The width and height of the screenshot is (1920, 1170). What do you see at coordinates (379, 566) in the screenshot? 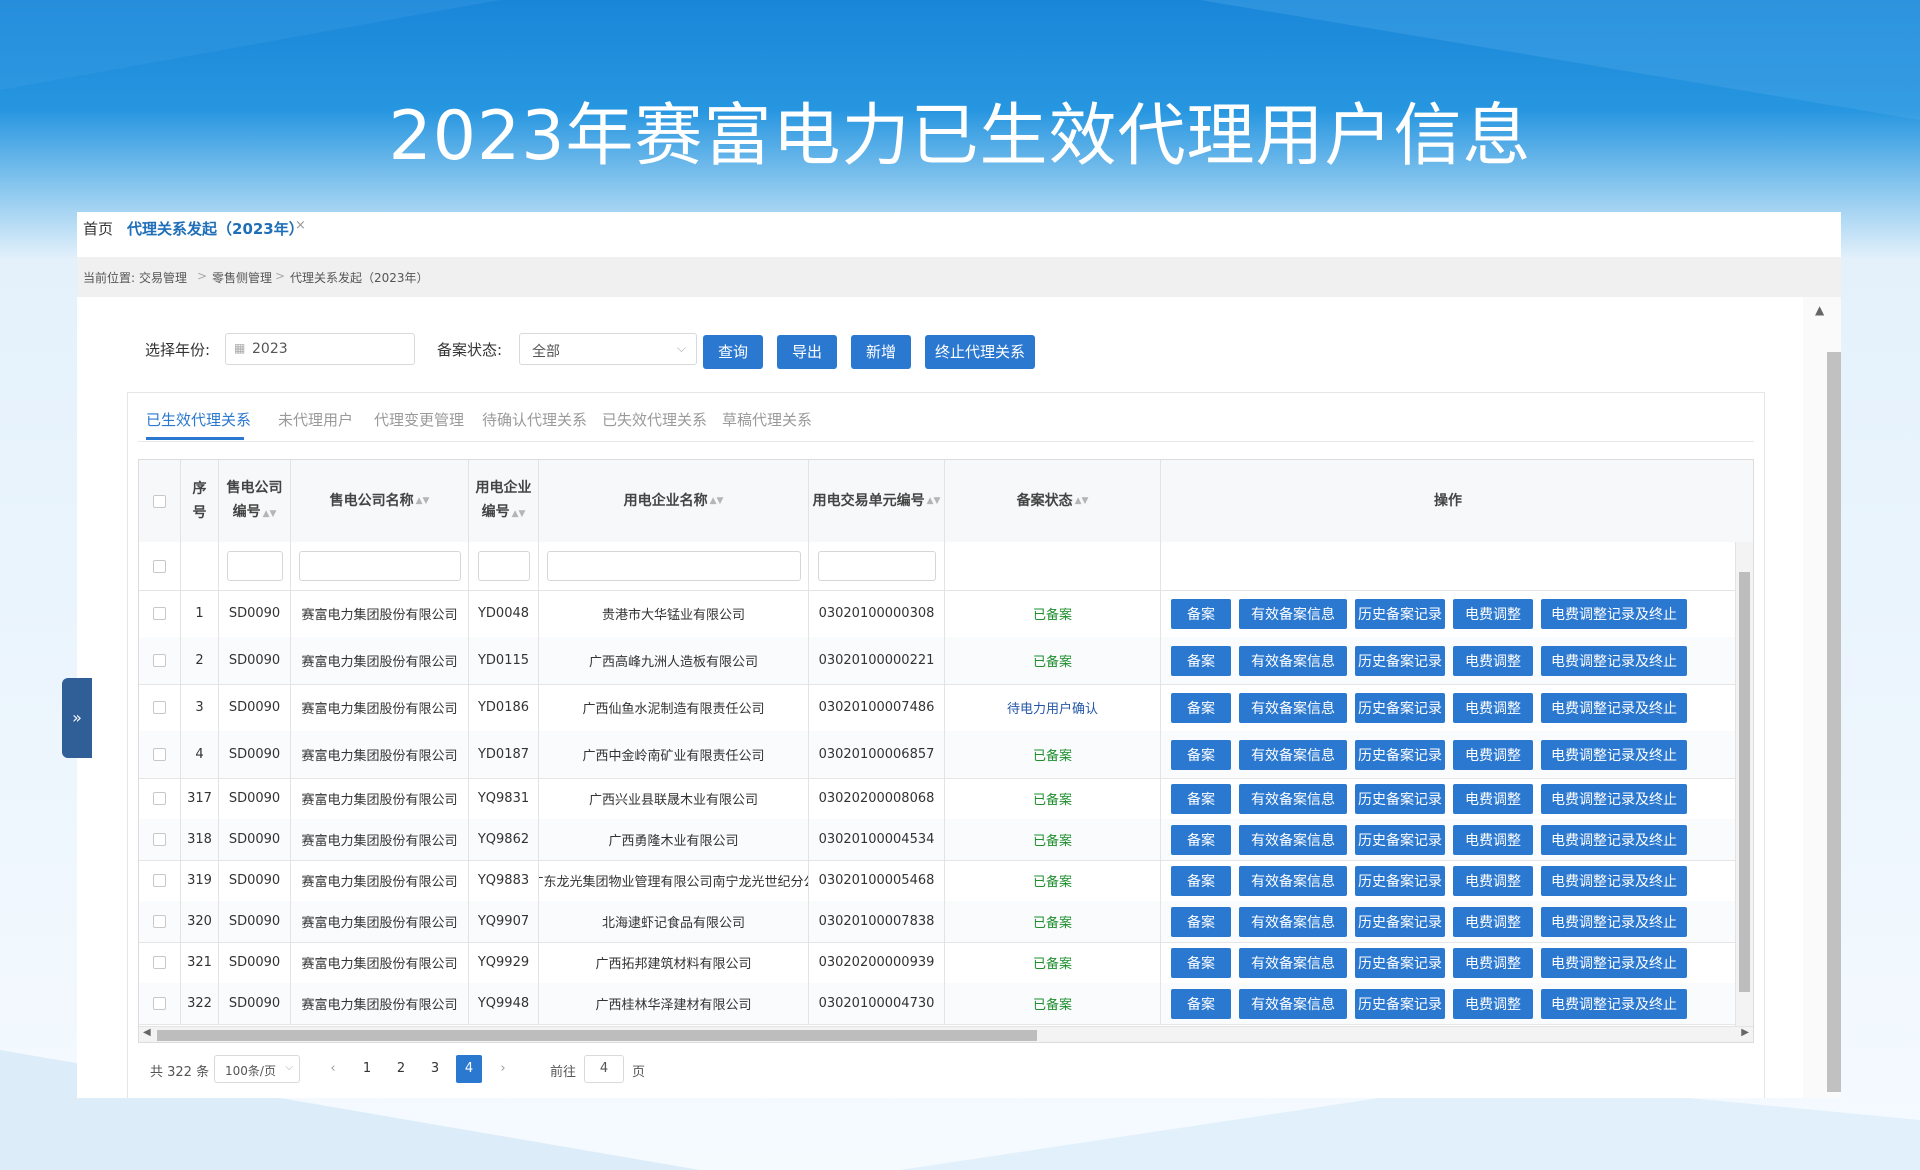
I see `seller-name-filter-input` at bounding box center [379, 566].